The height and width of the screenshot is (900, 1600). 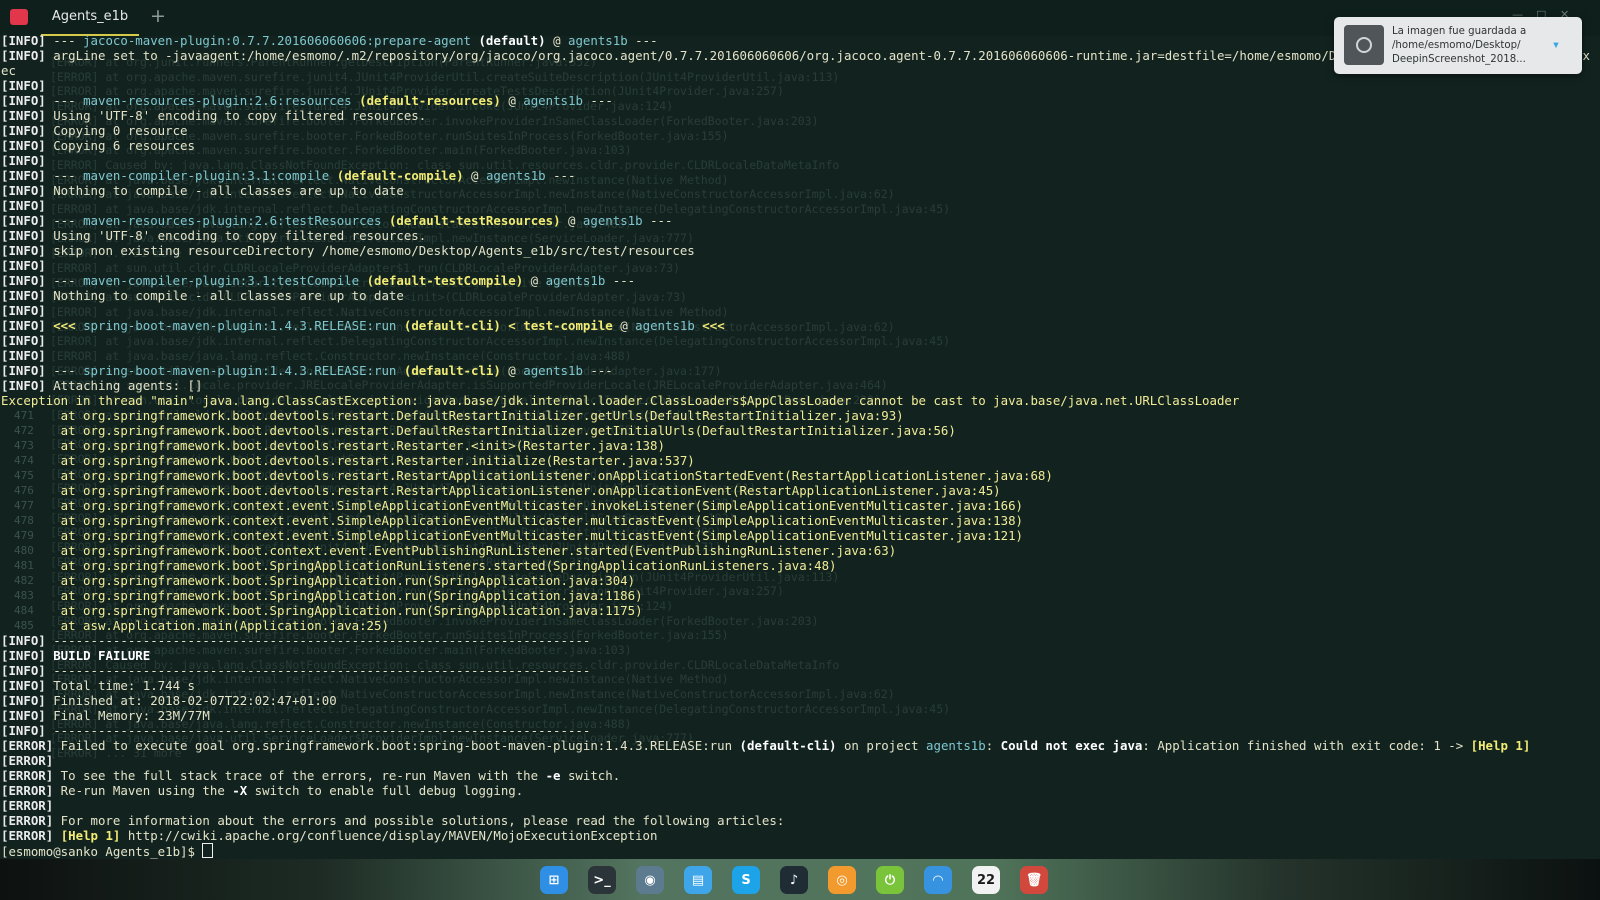 What do you see at coordinates (698, 880) in the screenshot?
I see `files-icon: ▤` at bounding box center [698, 880].